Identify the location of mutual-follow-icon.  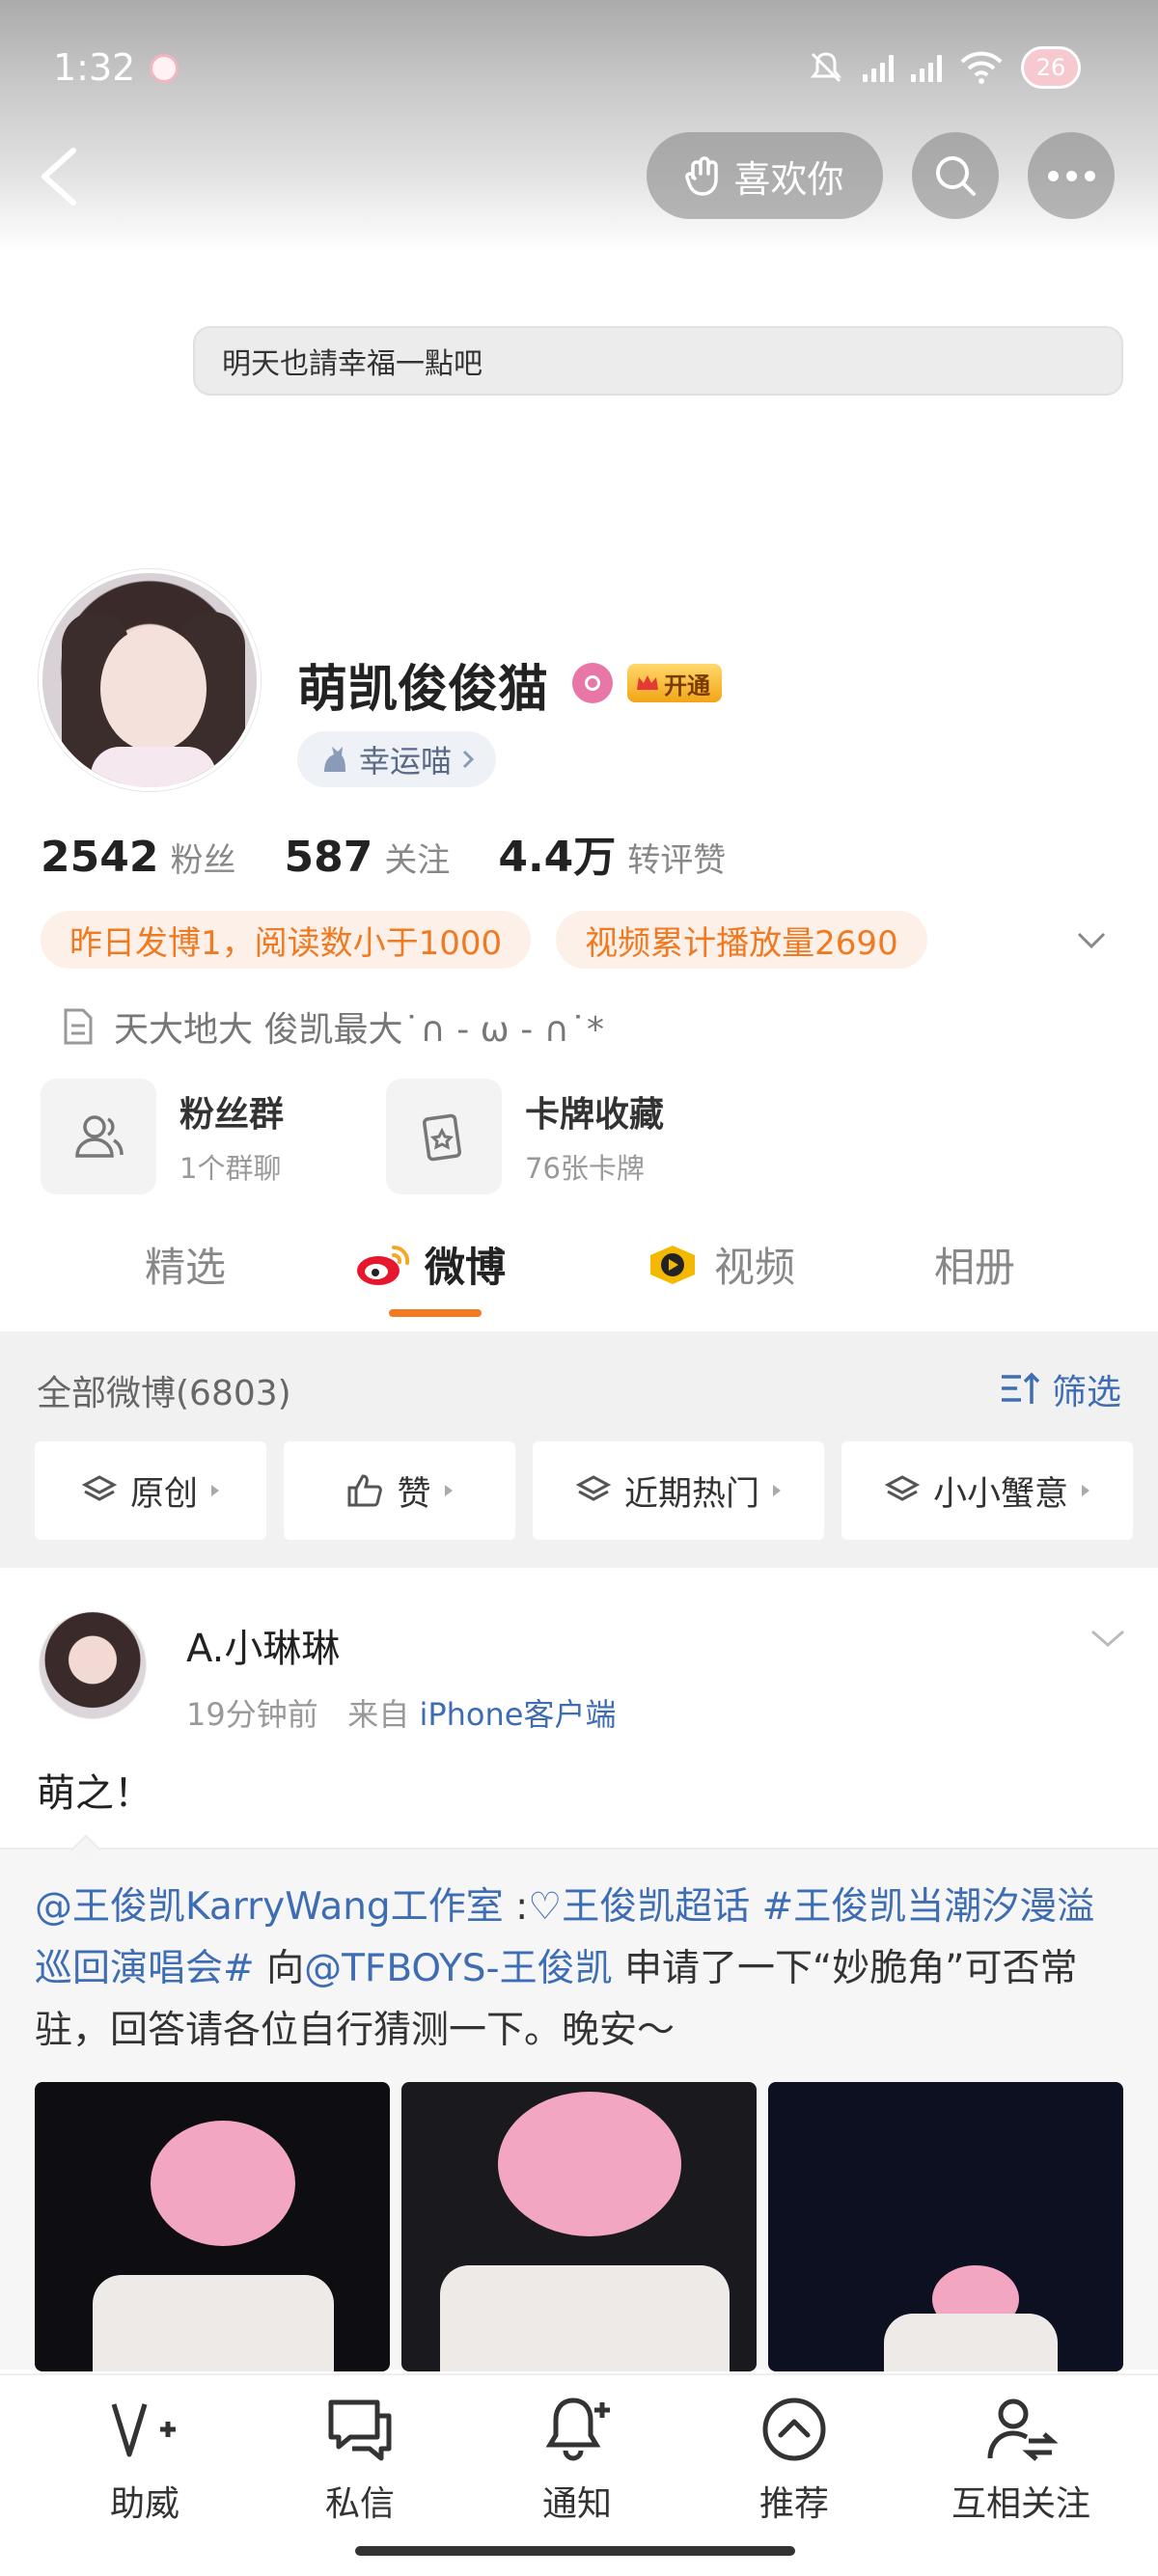
(1023, 2430).